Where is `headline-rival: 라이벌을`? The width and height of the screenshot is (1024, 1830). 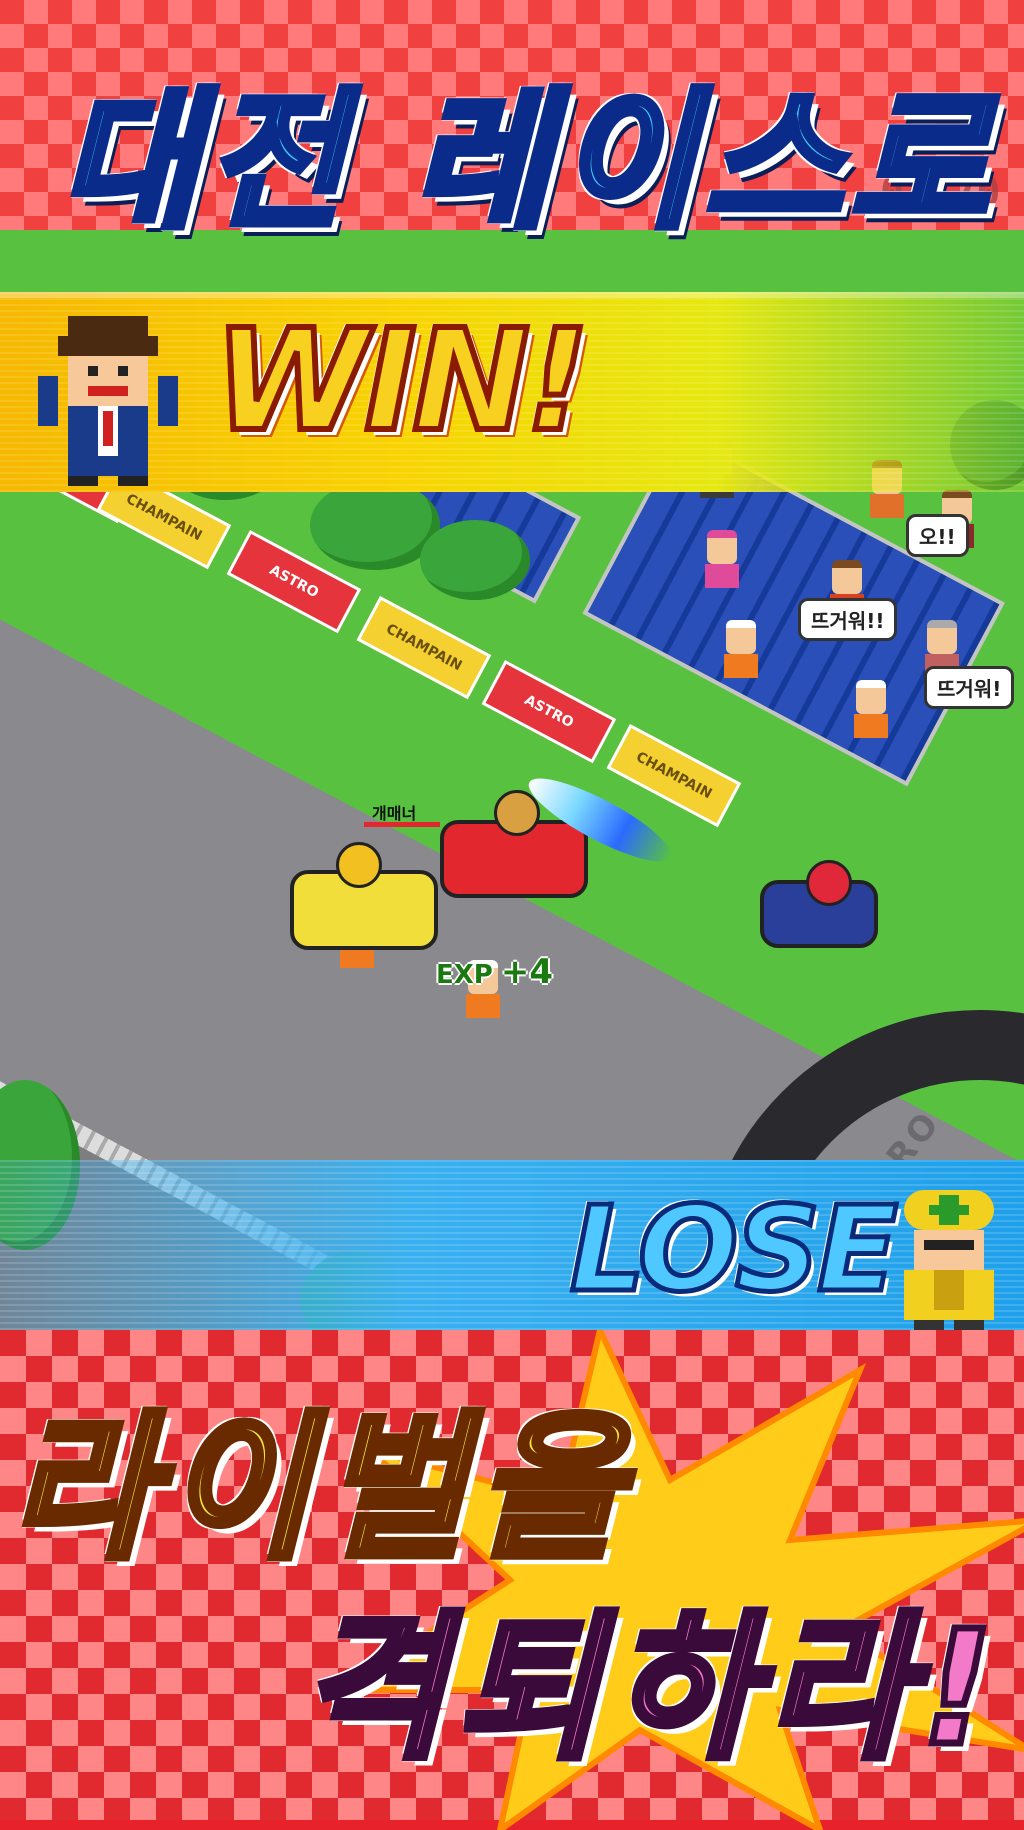
headline-rival: 라이벌을 is located at coordinates (319, 1489).